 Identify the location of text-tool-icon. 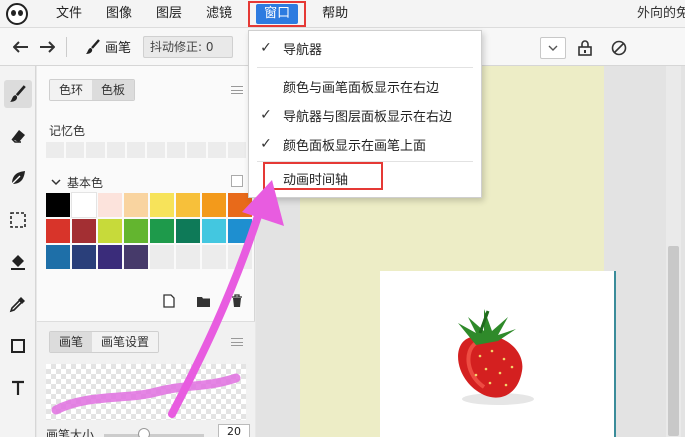
(18, 388).